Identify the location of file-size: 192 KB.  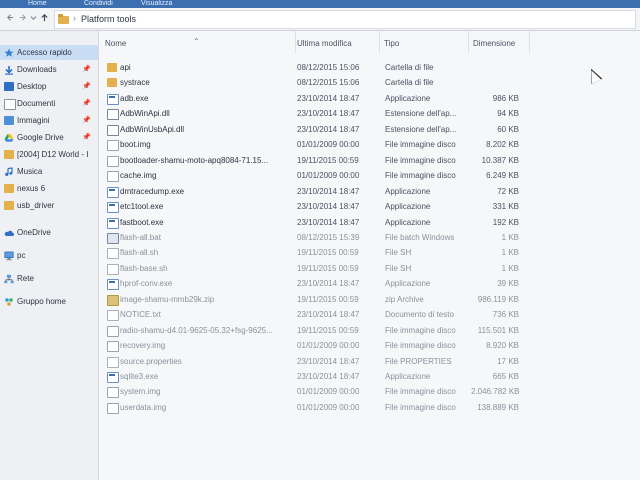
(505, 222).